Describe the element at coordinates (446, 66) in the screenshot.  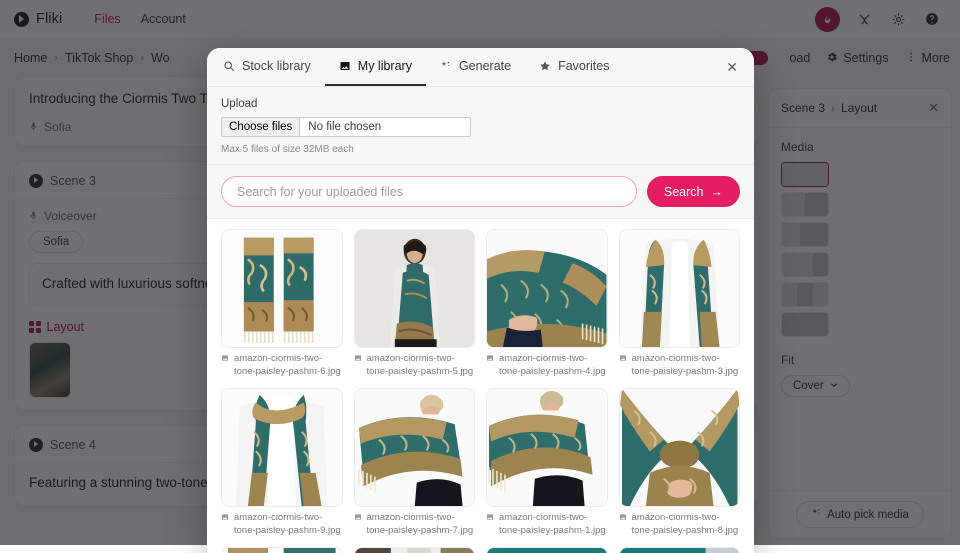
I see `sparkle-icon` at that location.